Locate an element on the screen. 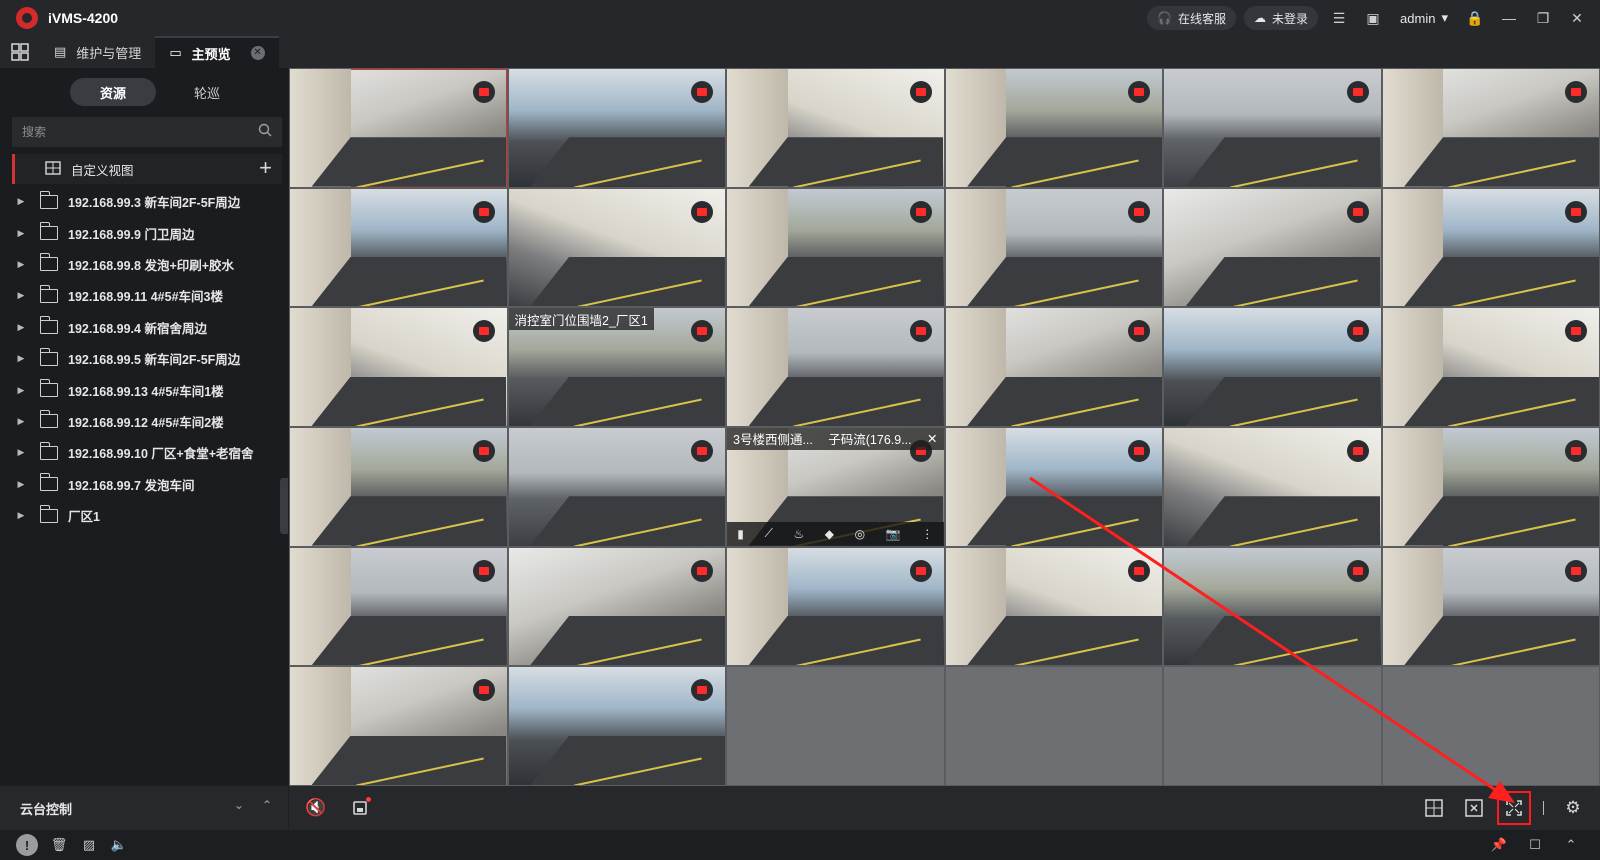 Image resolution: width=1600 pixels, height=860 pixels. lock-icon: 🔒 is located at coordinates (1475, 18).